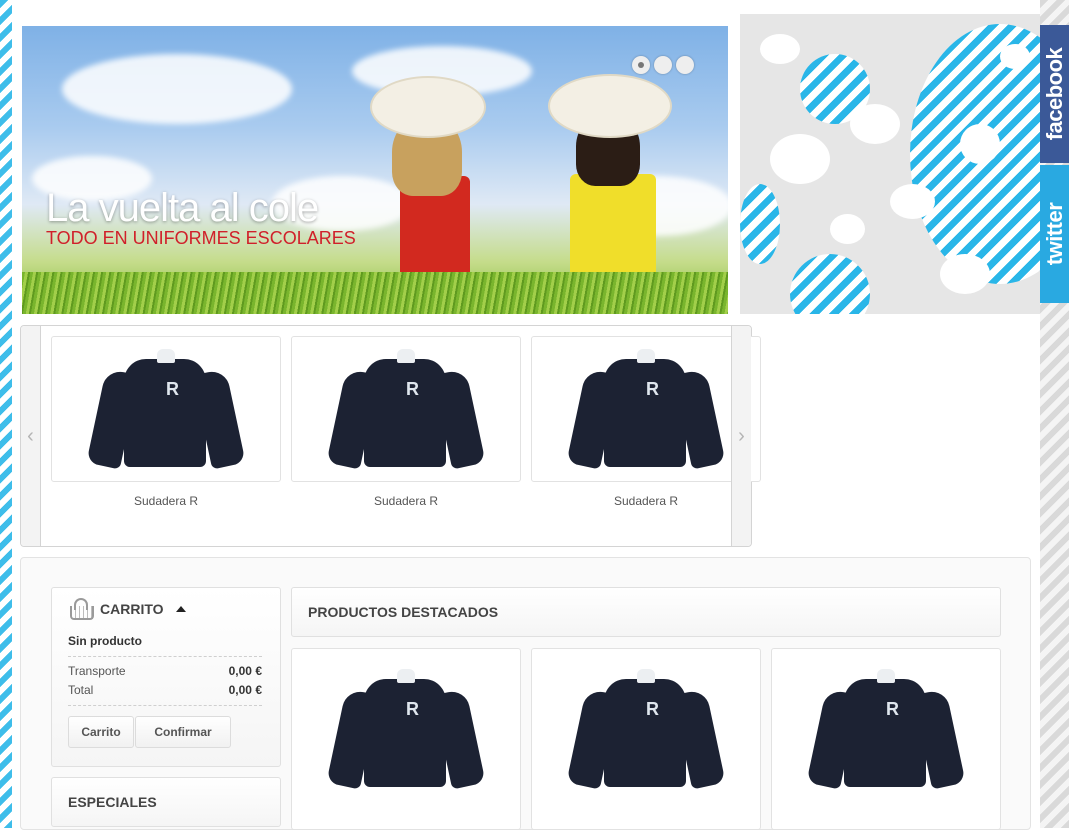 The height and width of the screenshot is (830, 1069). Describe the element at coordinates (183, 732) in the screenshot. I see `checkout-button: Confirmar` at that location.